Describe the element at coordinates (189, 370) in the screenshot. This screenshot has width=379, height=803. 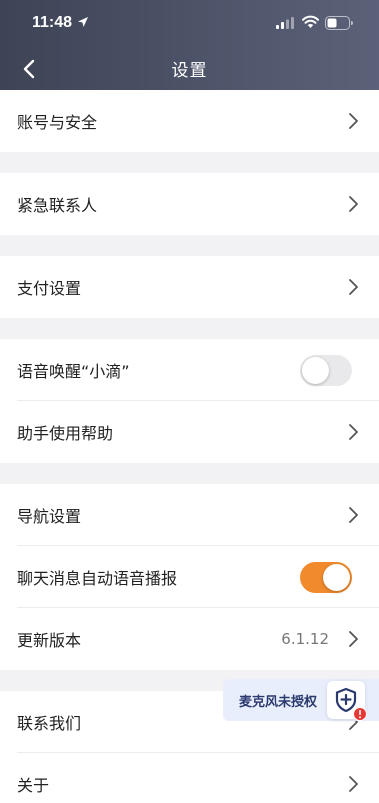
I see `settings-item-voice-wakeup: 语音唤醒“小滴”` at that location.